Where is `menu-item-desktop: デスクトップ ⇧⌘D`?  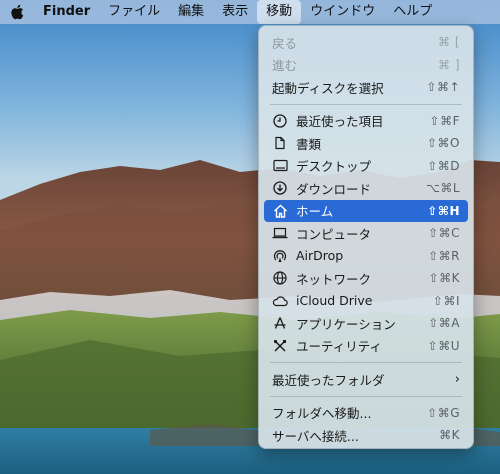 menu-item-desktop: デスクトップ ⇧⌘D is located at coordinates (366, 166).